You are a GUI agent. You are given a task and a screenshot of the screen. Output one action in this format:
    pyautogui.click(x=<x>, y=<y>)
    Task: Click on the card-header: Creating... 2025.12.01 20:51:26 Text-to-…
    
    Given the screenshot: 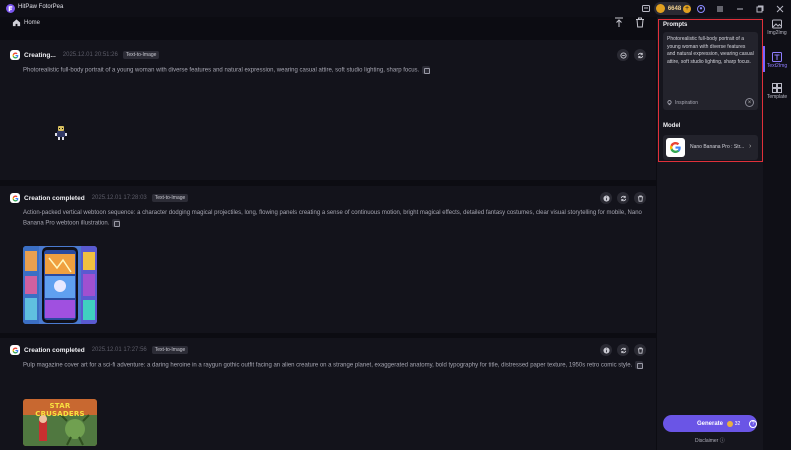 What is the action you would take?
    pyautogui.click(x=85, y=55)
    